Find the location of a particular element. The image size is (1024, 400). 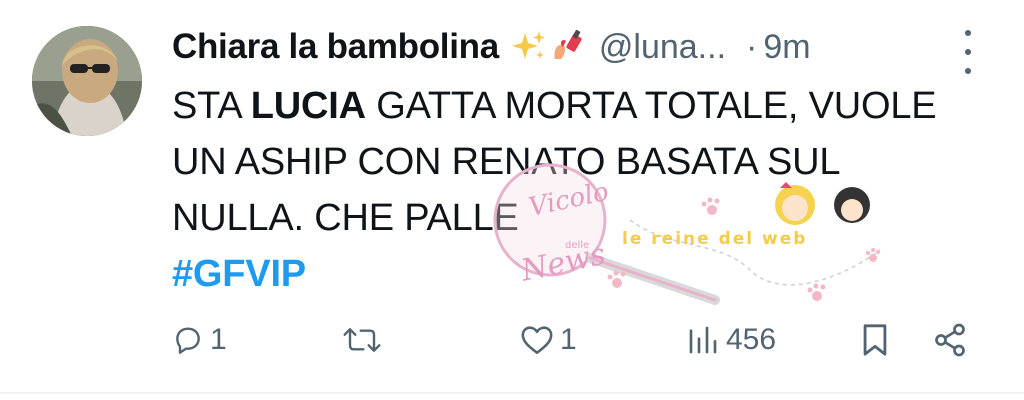

share-button is located at coordinates (950, 340).